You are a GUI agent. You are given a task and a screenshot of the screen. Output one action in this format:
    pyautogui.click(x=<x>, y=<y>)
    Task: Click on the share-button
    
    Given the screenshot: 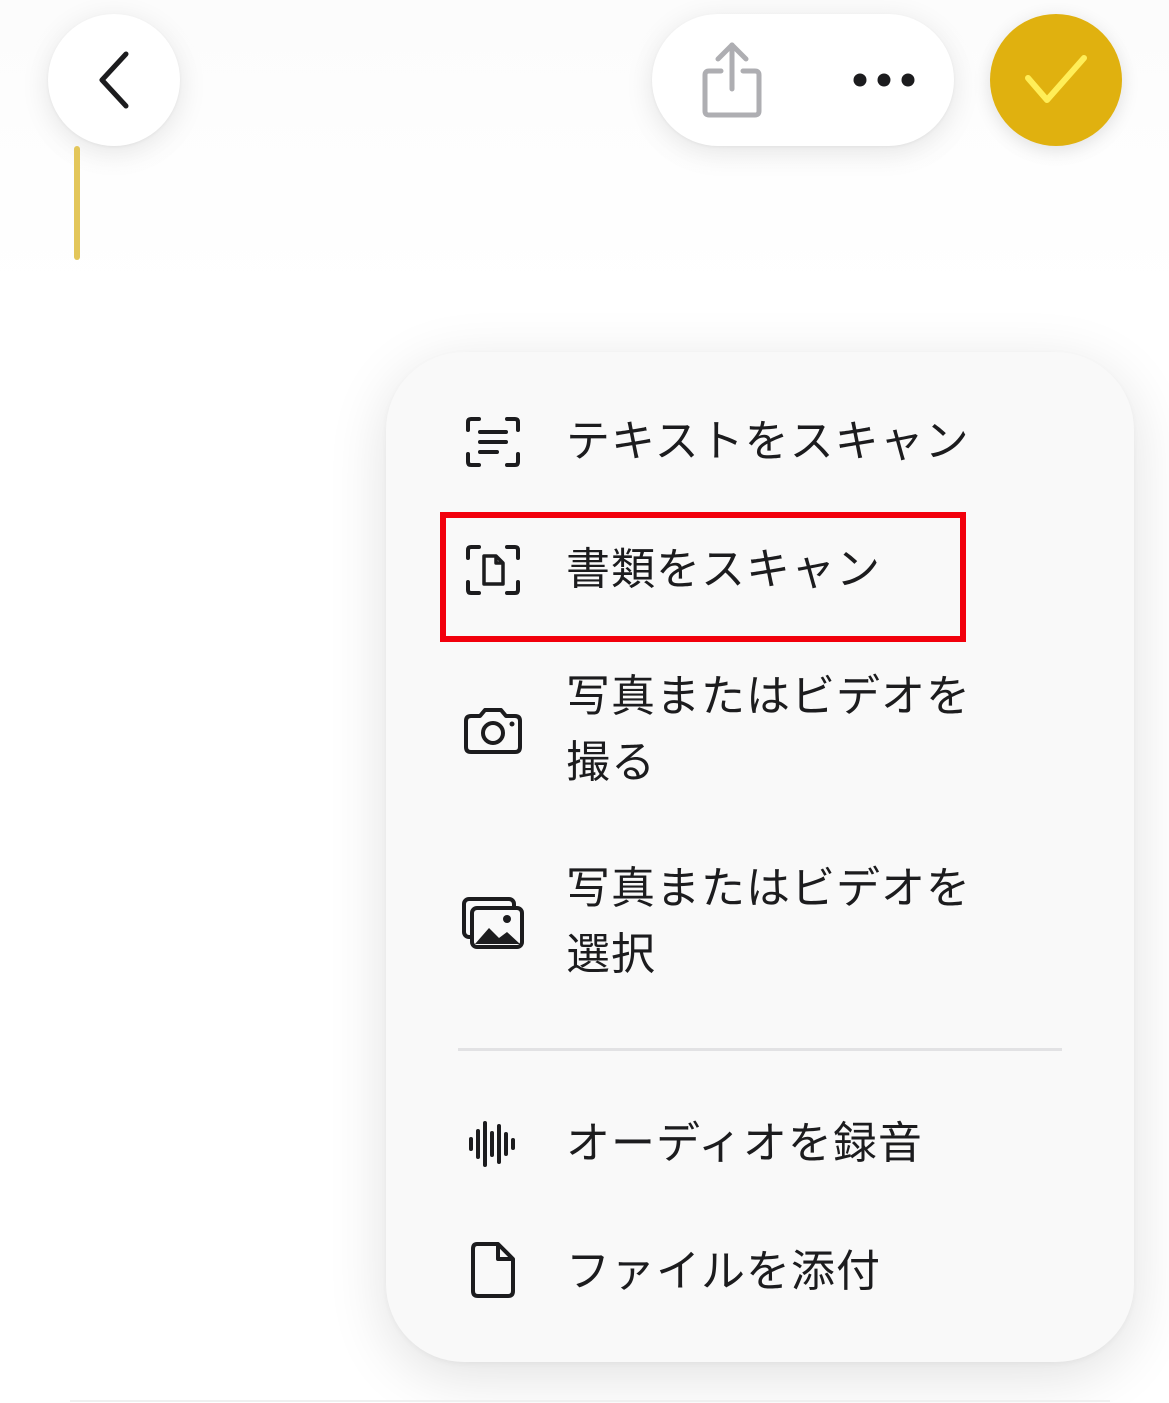 What is the action you would take?
    pyautogui.click(x=732, y=80)
    